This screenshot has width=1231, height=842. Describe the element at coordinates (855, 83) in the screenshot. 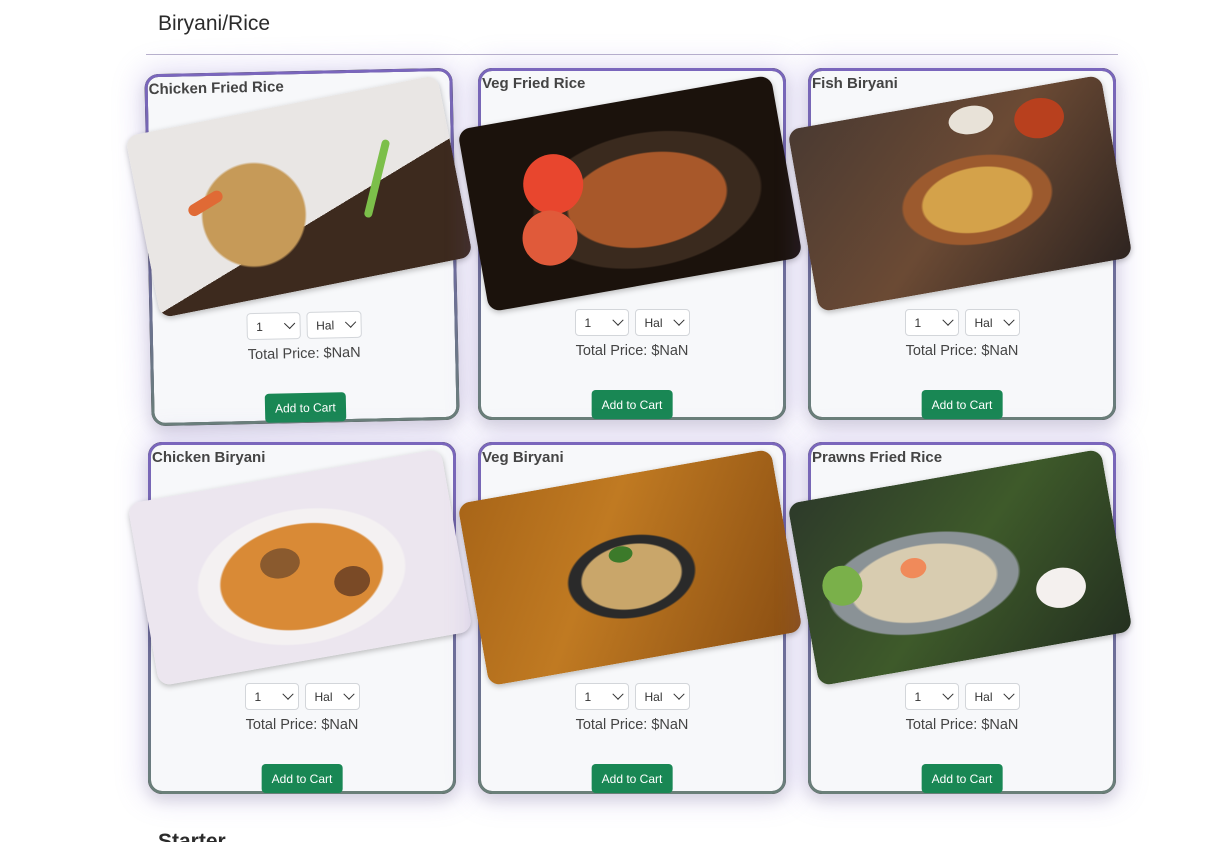

I see `card-title: Fish Biryani` at that location.